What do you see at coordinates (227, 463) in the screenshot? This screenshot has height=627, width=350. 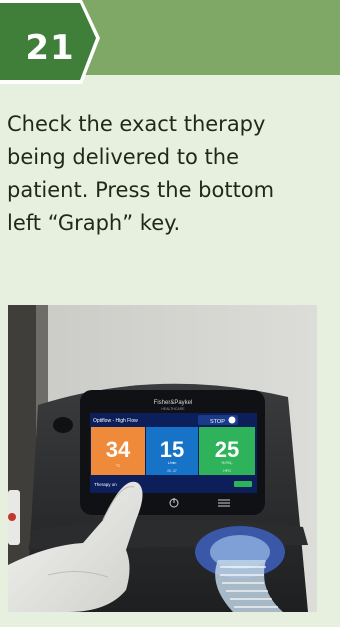 I see `oxygen-unit: % FiO₂` at bounding box center [227, 463].